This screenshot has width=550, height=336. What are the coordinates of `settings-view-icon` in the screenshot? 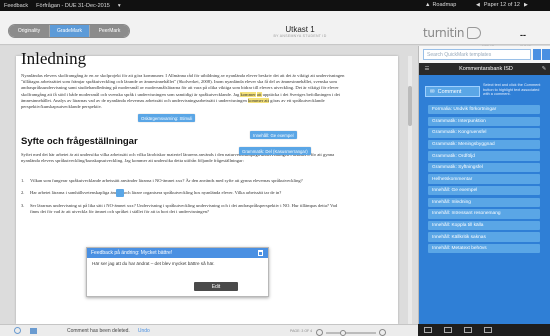 It's located at (488, 330).